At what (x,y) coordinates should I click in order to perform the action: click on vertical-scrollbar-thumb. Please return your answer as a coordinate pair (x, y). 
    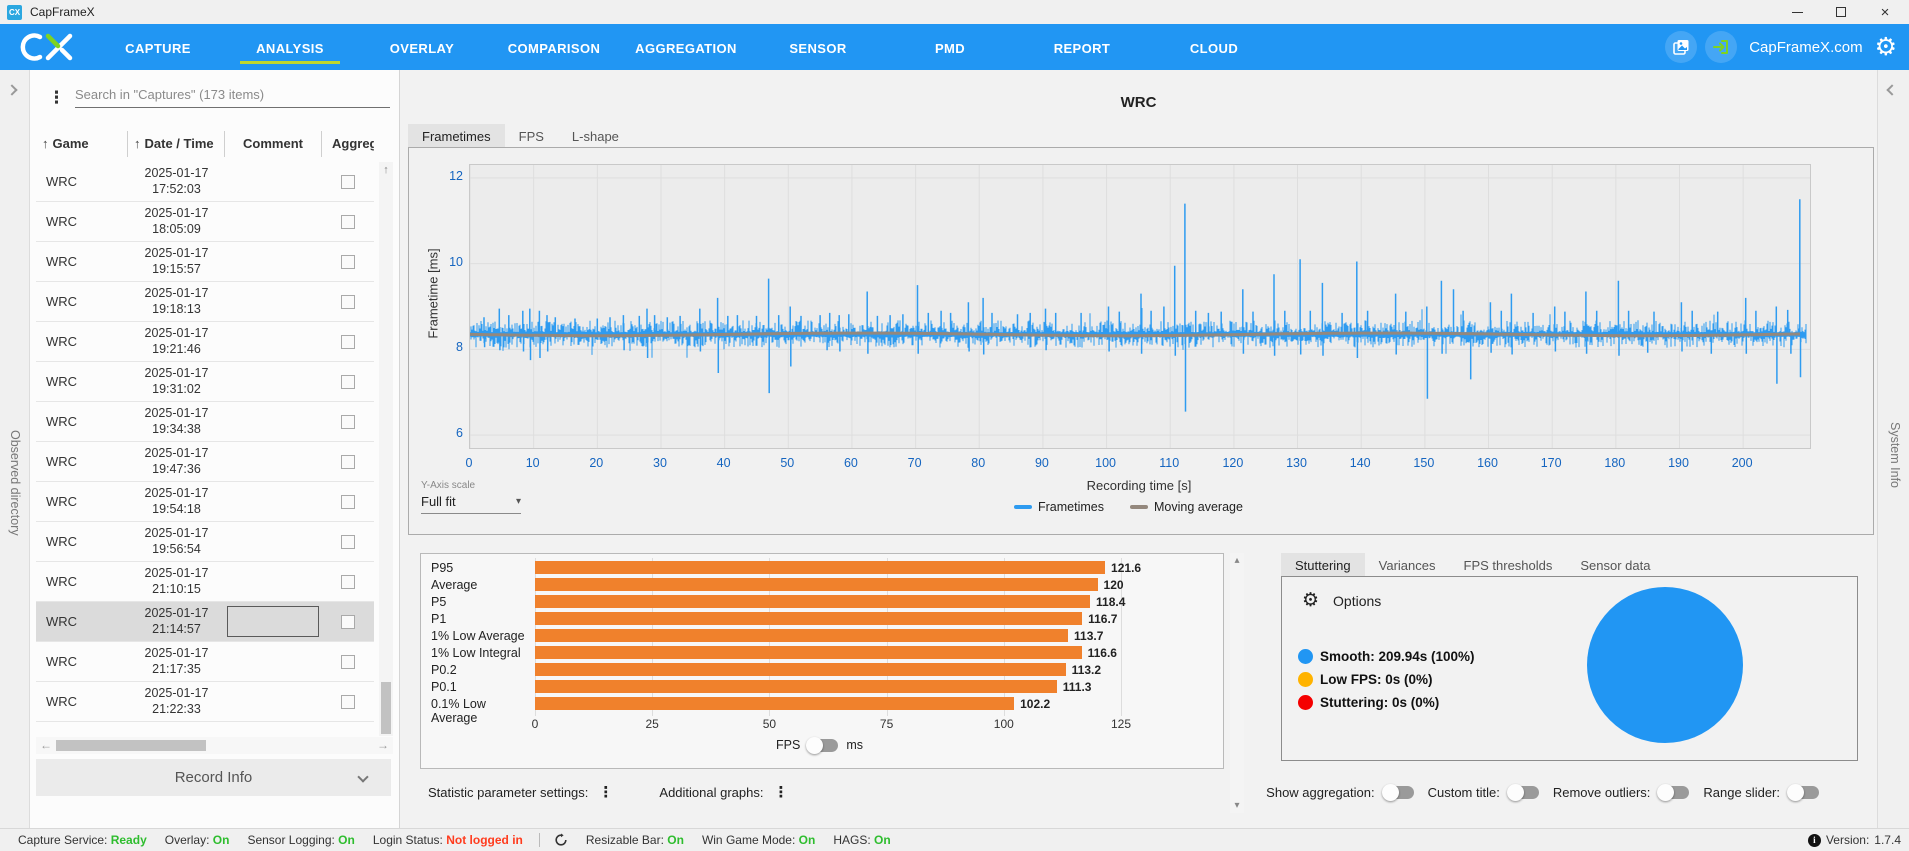
    Looking at the image, I should click on (386, 708).